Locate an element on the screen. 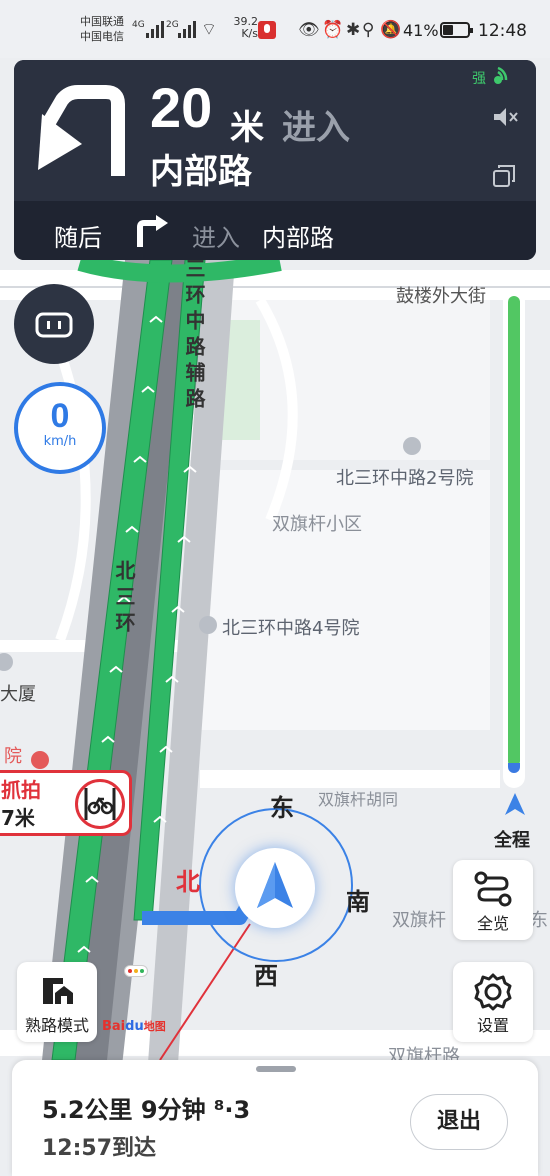 This screenshot has height=1176, width=550. turn-distance: 20 is located at coordinates (181, 107).